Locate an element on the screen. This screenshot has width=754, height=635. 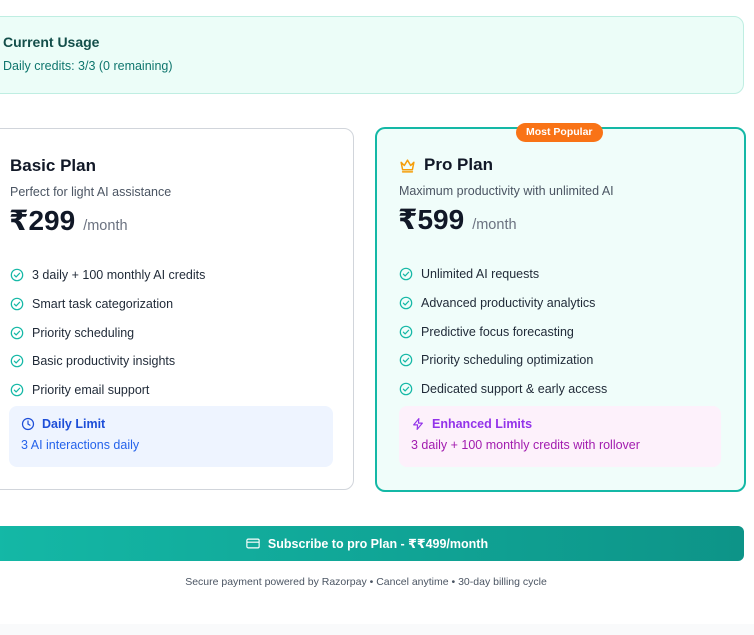
feature-item: Dedicated support & early access is located at coordinates (503, 389).